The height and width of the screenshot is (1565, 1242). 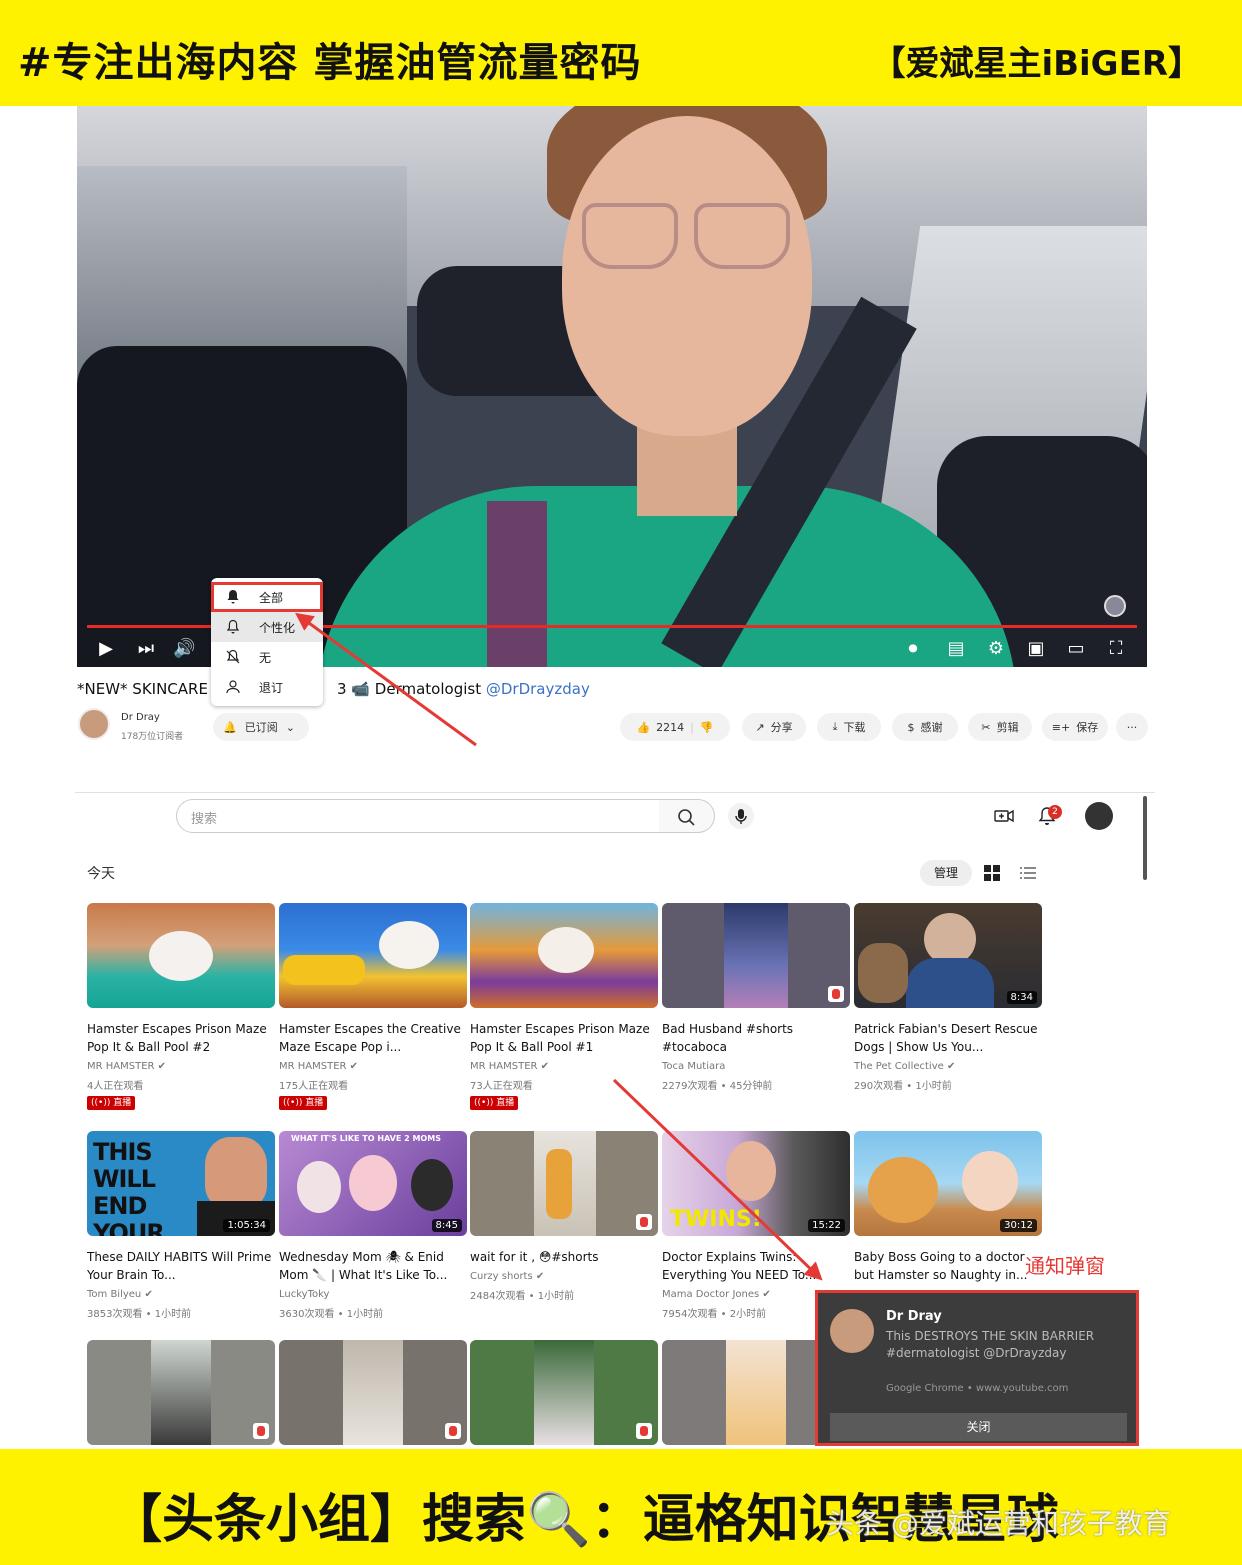 I want to click on video-thumbnail: WHAT IT'S LIKE TO HAVE 2 MOMS 8:45, so click(x=373, y=1183).